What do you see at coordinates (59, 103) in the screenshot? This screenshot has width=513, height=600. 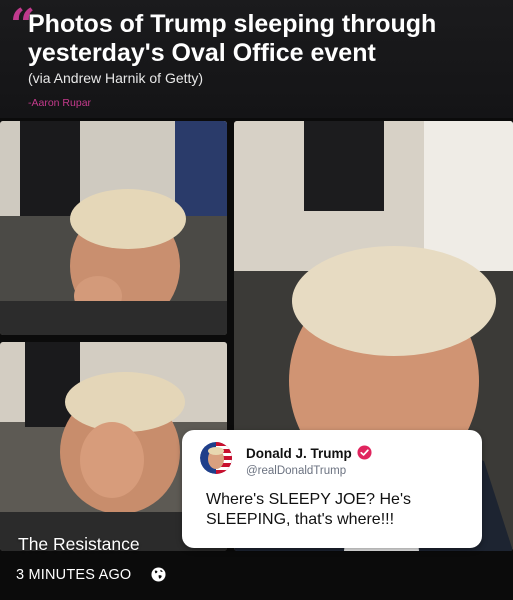 I see `post-author: -Aaron Rupar` at bounding box center [59, 103].